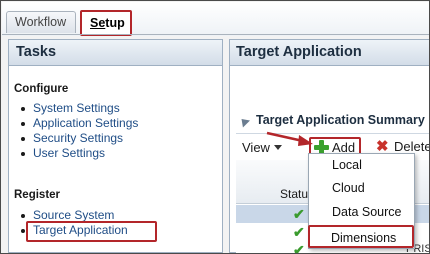  What do you see at coordinates (79, 153) in the screenshot?
I see `link-user-settings: User Settings` at bounding box center [79, 153].